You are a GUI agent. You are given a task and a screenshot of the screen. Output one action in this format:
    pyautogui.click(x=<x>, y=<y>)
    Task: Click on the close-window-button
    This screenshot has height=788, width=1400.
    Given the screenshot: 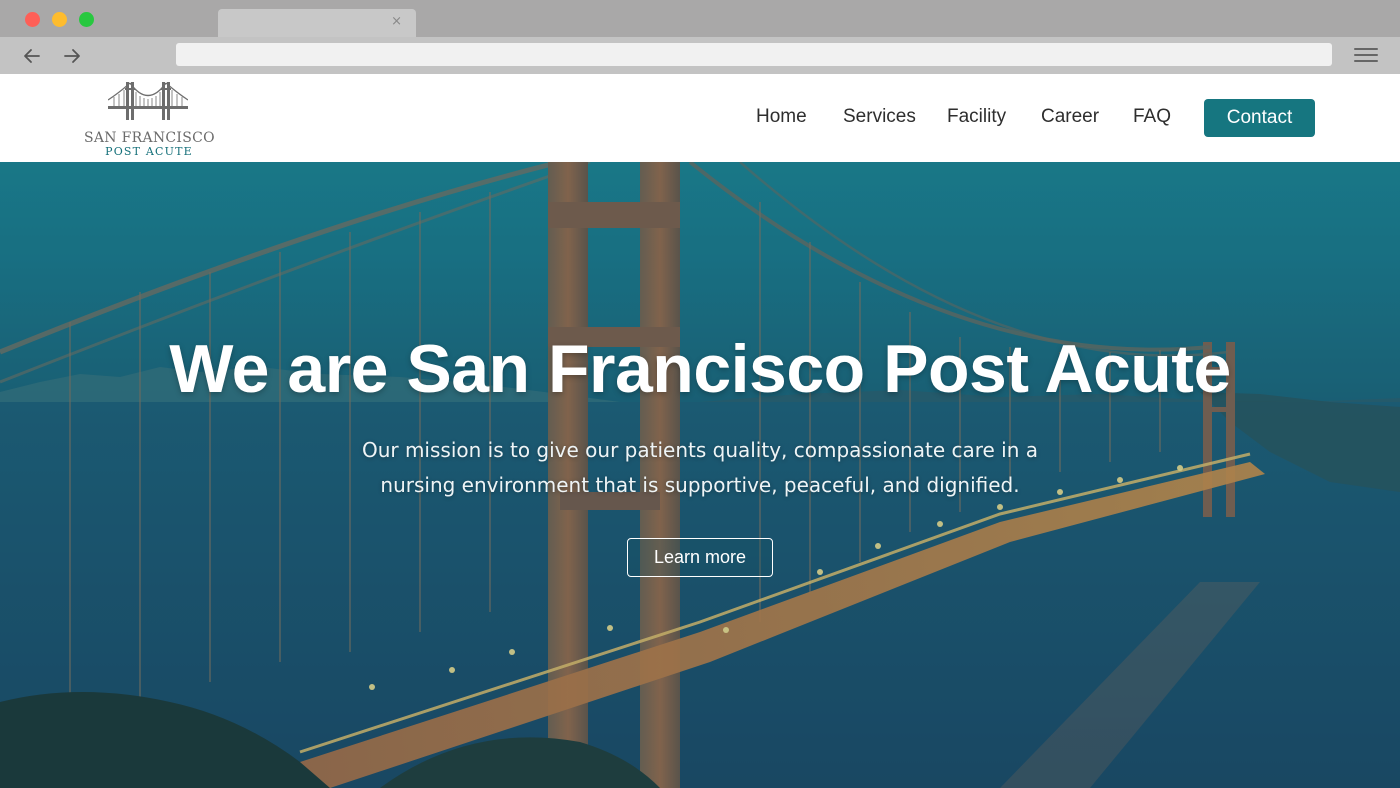 What is the action you would take?
    pyautogui.click(x=32, y=19)
    